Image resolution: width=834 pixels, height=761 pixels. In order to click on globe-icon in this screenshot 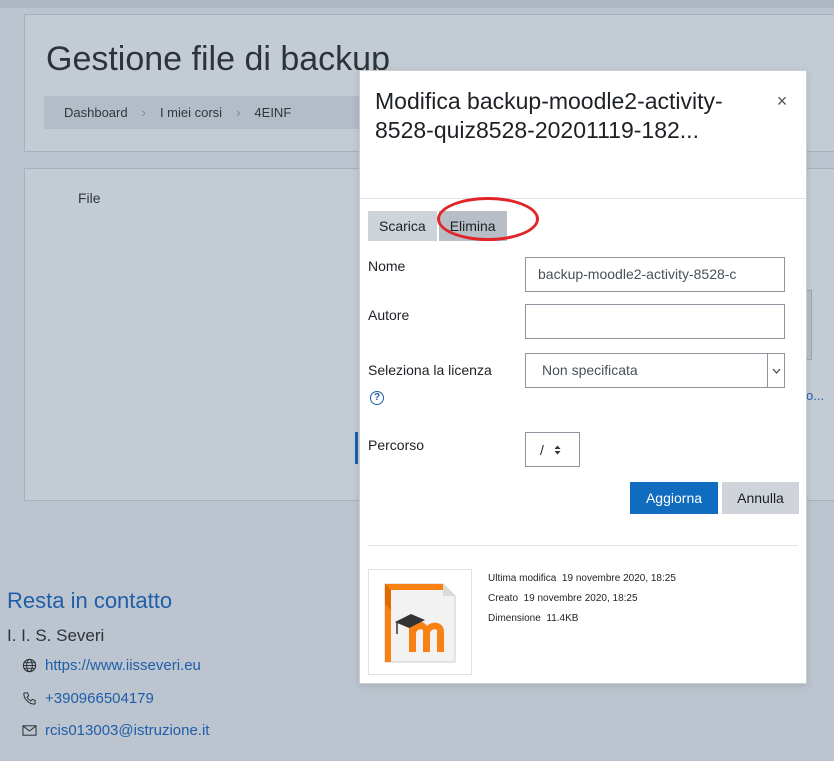, I will do `click(29, 665)`.